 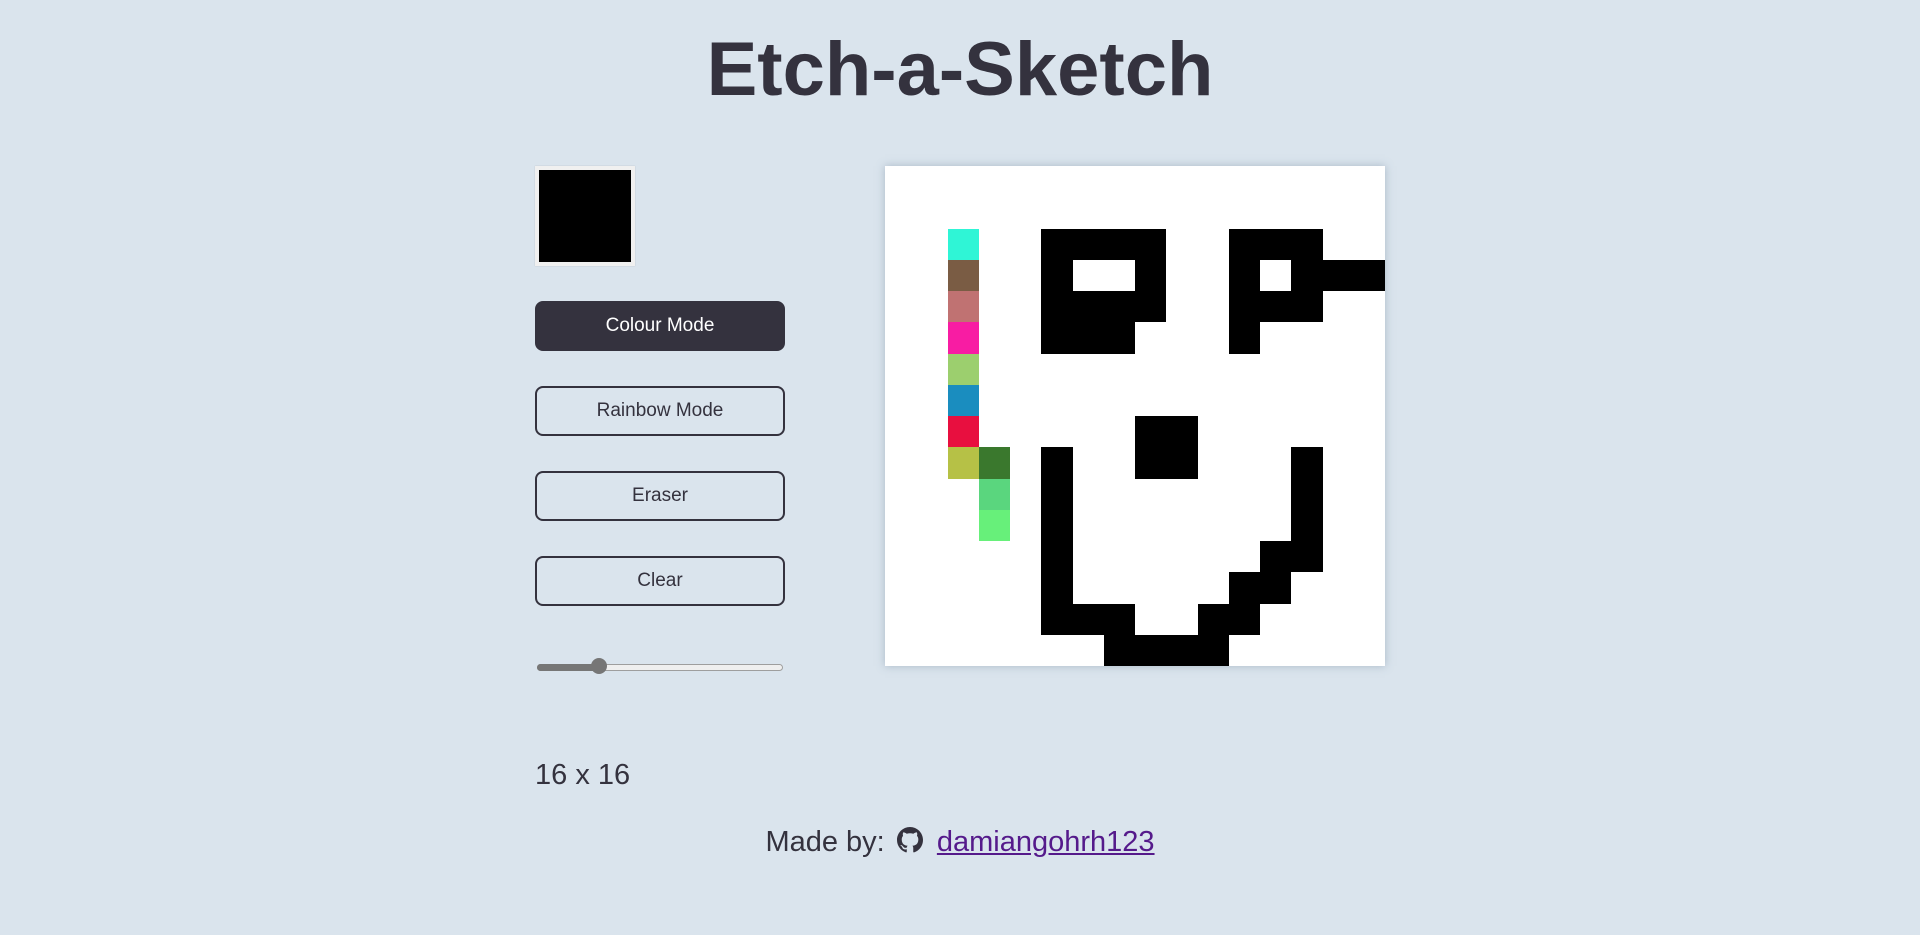 I want to click on sketch-board, so click(x=1135, y=416).